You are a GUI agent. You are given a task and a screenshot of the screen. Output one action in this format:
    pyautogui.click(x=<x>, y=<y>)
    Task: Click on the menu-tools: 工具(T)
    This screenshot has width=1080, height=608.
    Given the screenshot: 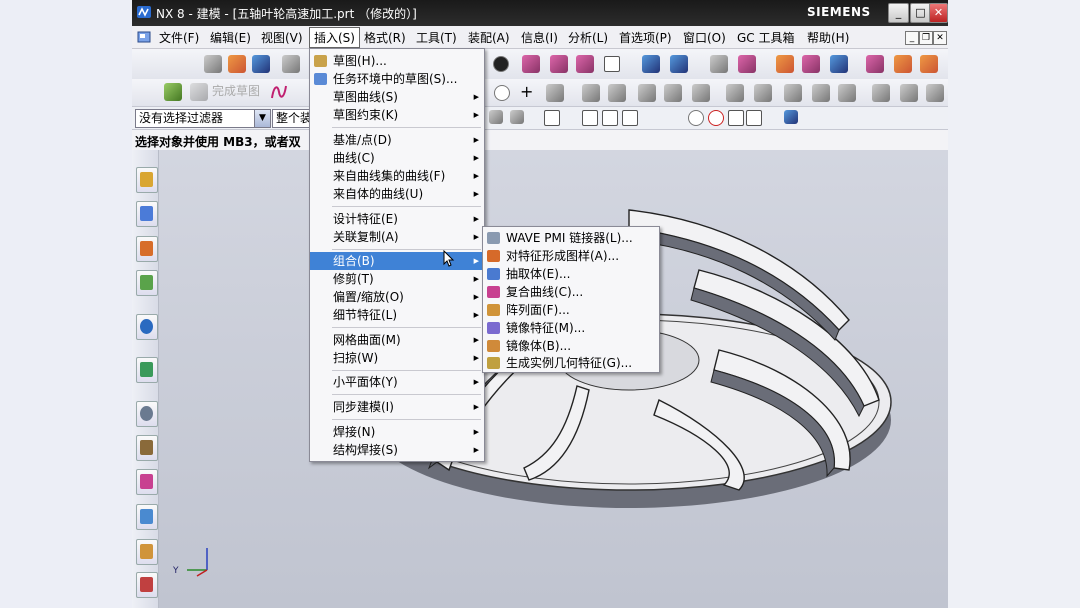 What is the action you would take?
    pyautogui.click(x=436, y=37)
    